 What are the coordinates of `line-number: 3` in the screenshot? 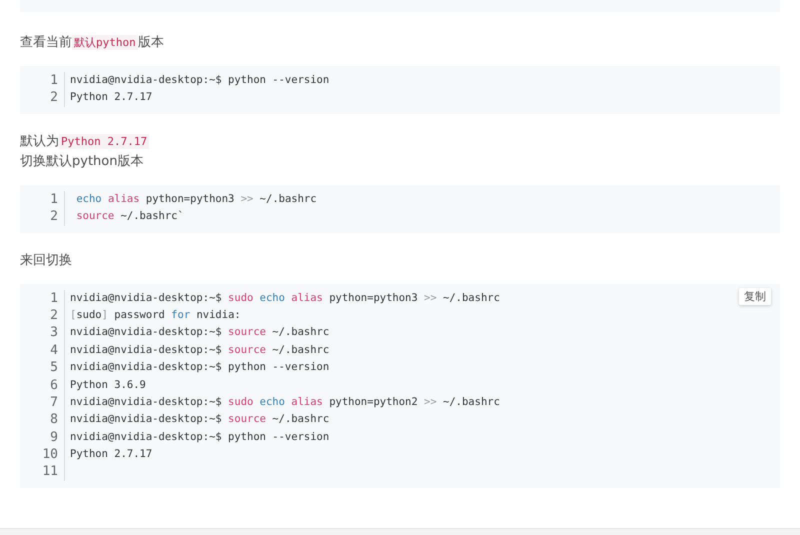 It's located at (54, 332).